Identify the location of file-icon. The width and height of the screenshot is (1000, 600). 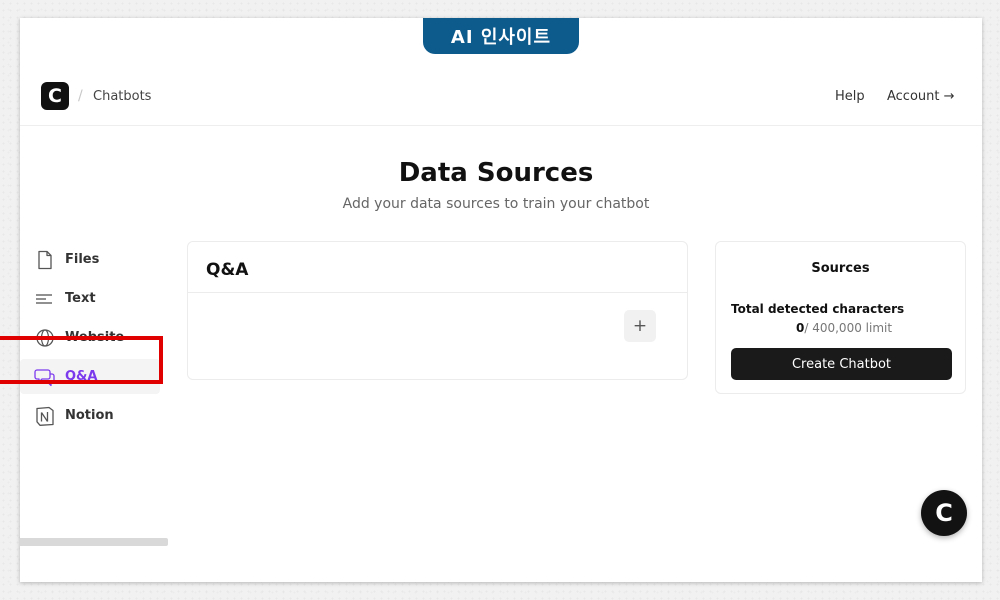
(45, 260).